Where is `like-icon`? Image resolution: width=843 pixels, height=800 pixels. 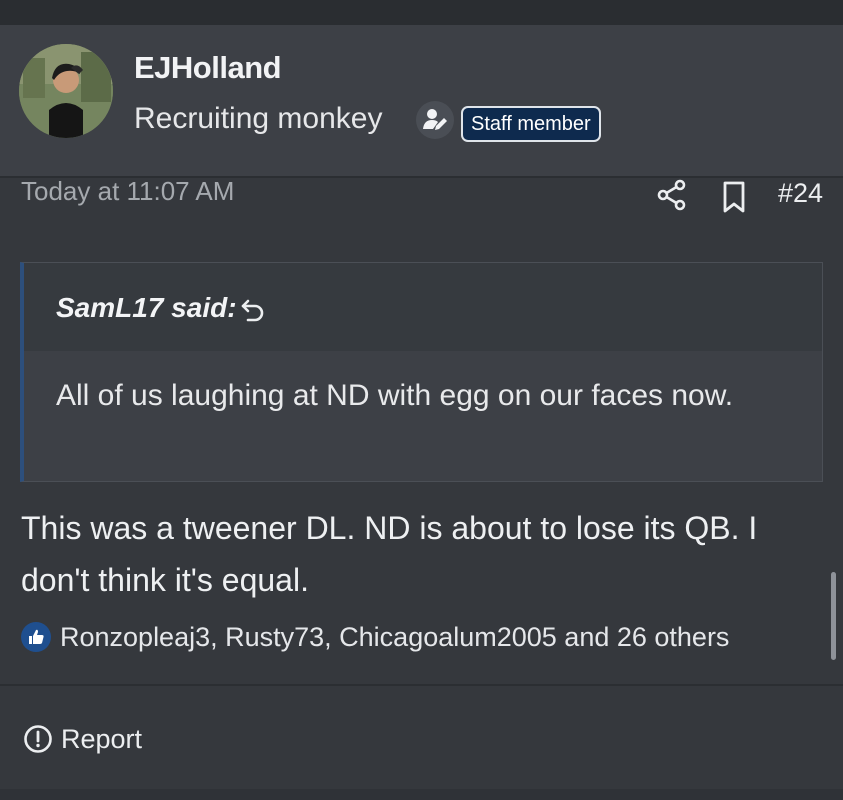 like-icon is located at coordinates (36, 637).